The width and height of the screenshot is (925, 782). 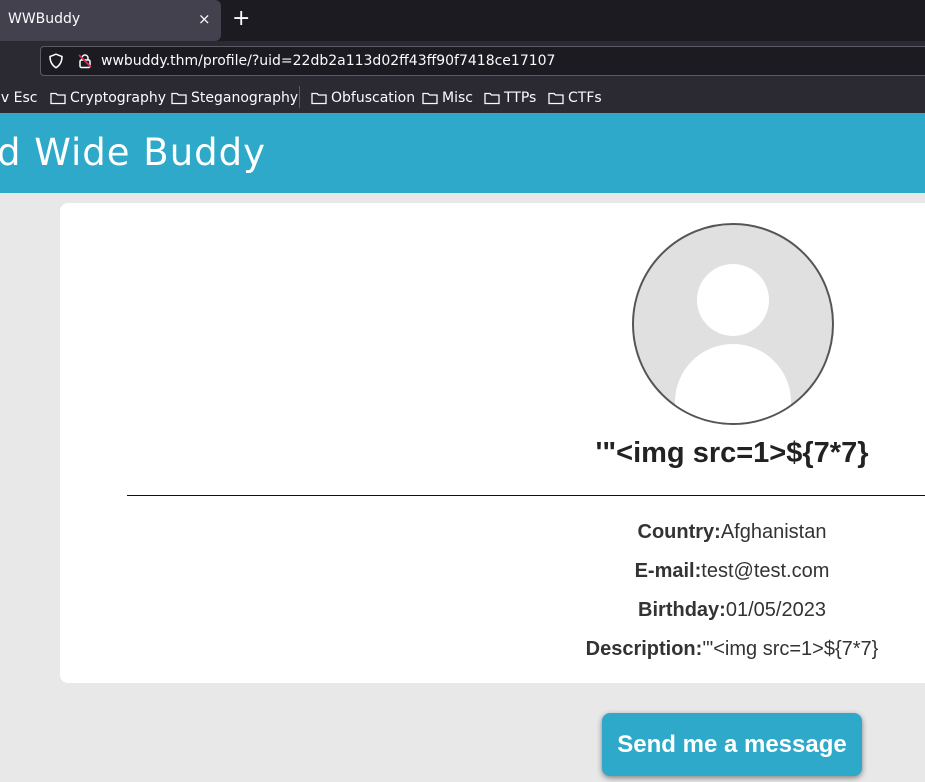 What do you see at coordinates (773, 532) in the screenshot?
I see `field-value: Afghanistan` at bounding box center [773, 532].